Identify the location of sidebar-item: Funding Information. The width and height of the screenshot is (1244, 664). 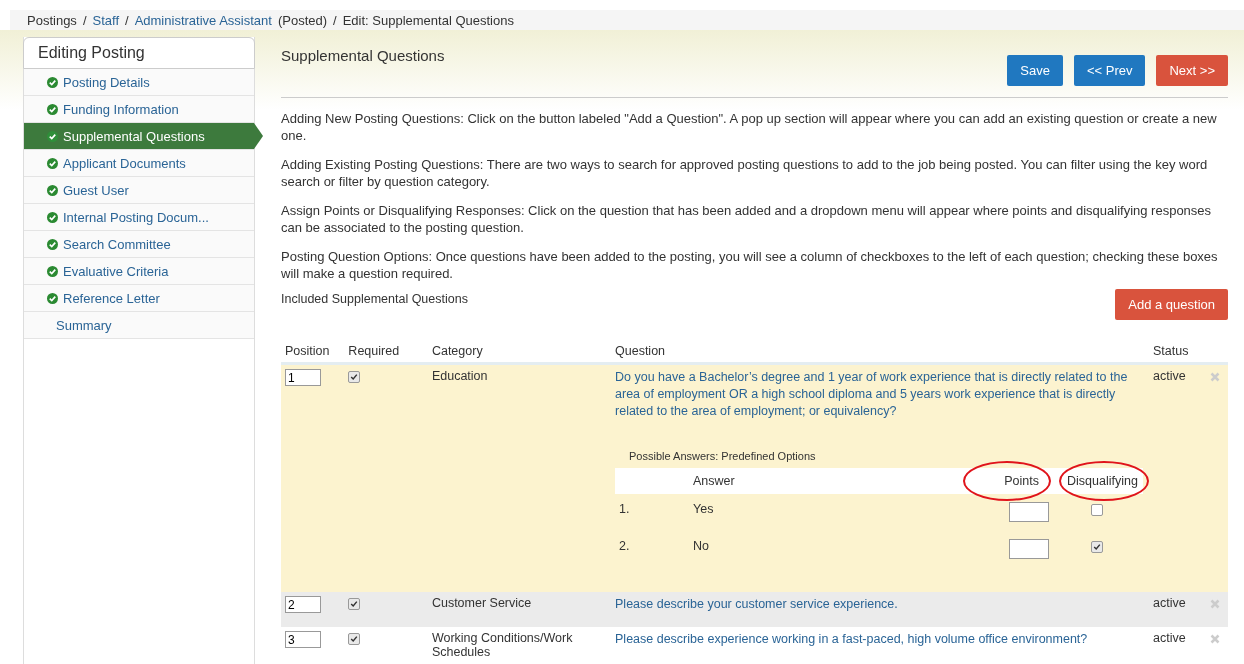
(139, 109).